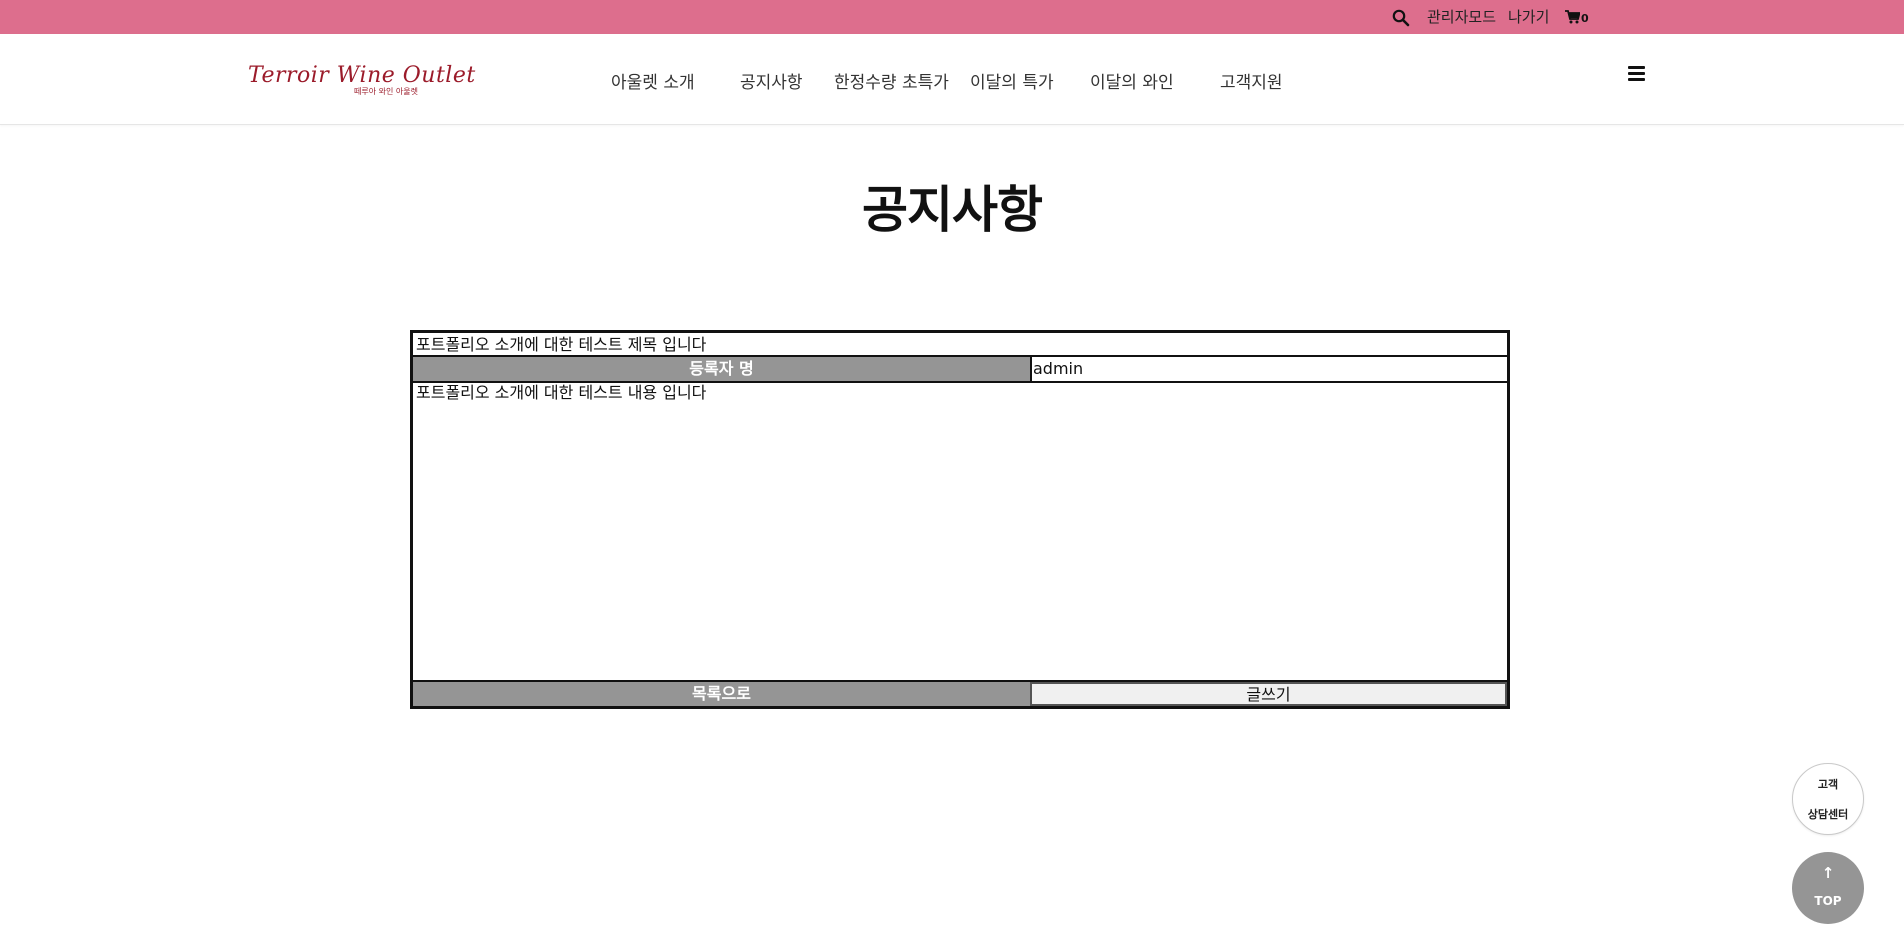 The height and width of the screenshot is (944, 1904). Describe the element at coordinates (721, 694) in the screenshot. I see `back-to-list-button: 목록으로` at that location.